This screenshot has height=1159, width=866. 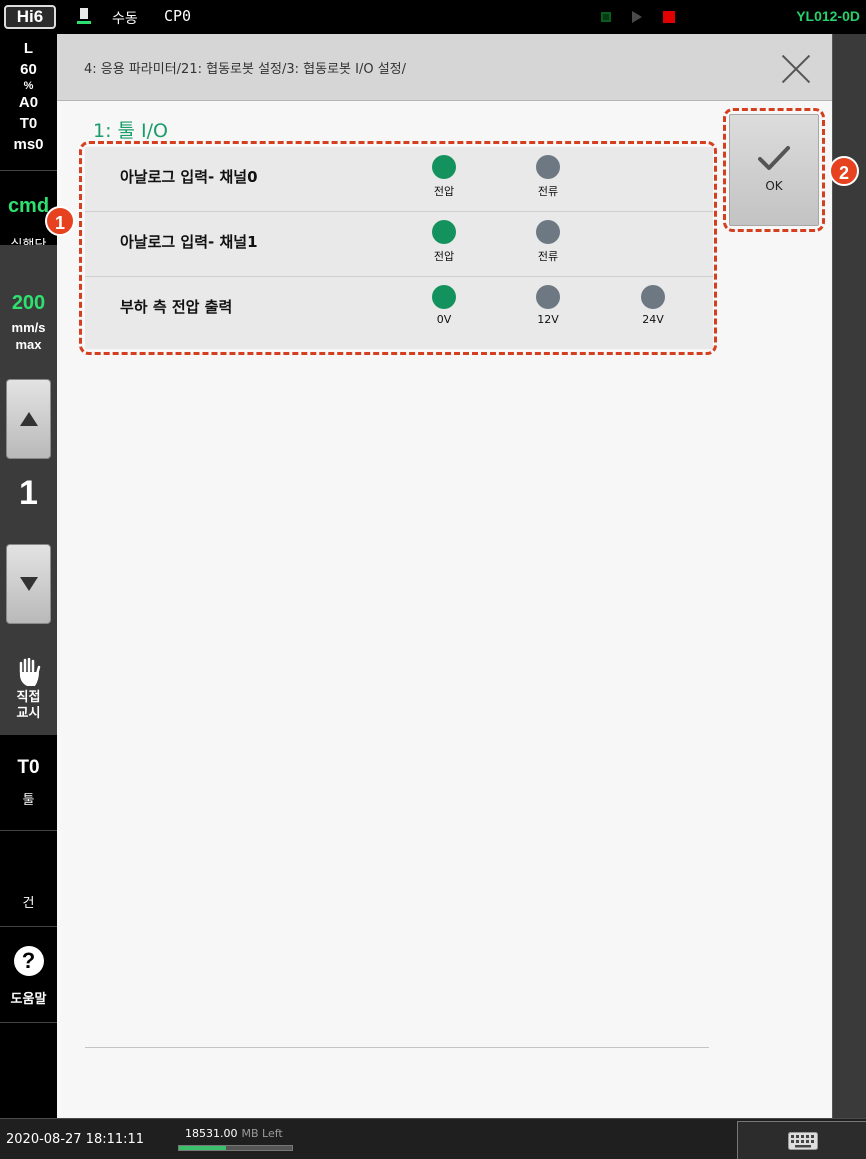 What do you see at coordinates (176, 307) in the screenshot?
I see `io-row-label: 부하 측 전압 출력` at bounding box center [176, 307].